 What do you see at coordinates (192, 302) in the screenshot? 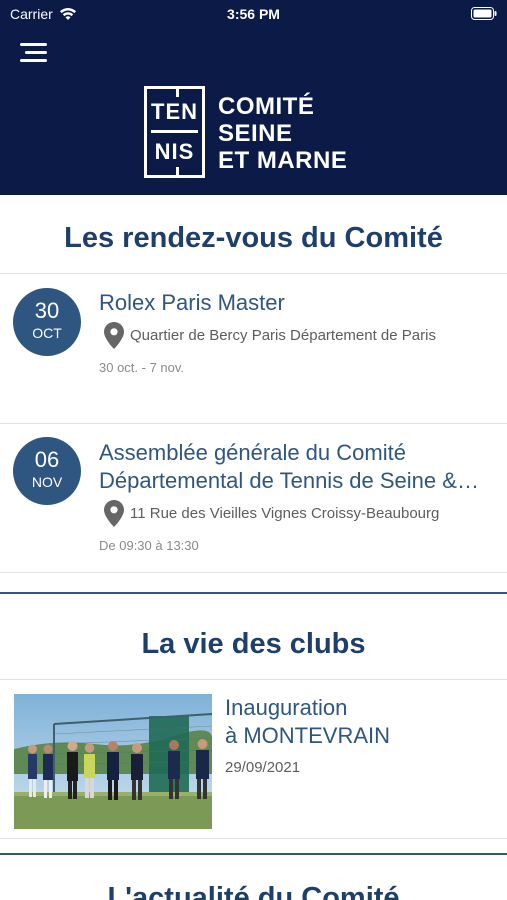
I see `event-title-line-1: Rolex Paris Master` at bounding box center [192, 302].